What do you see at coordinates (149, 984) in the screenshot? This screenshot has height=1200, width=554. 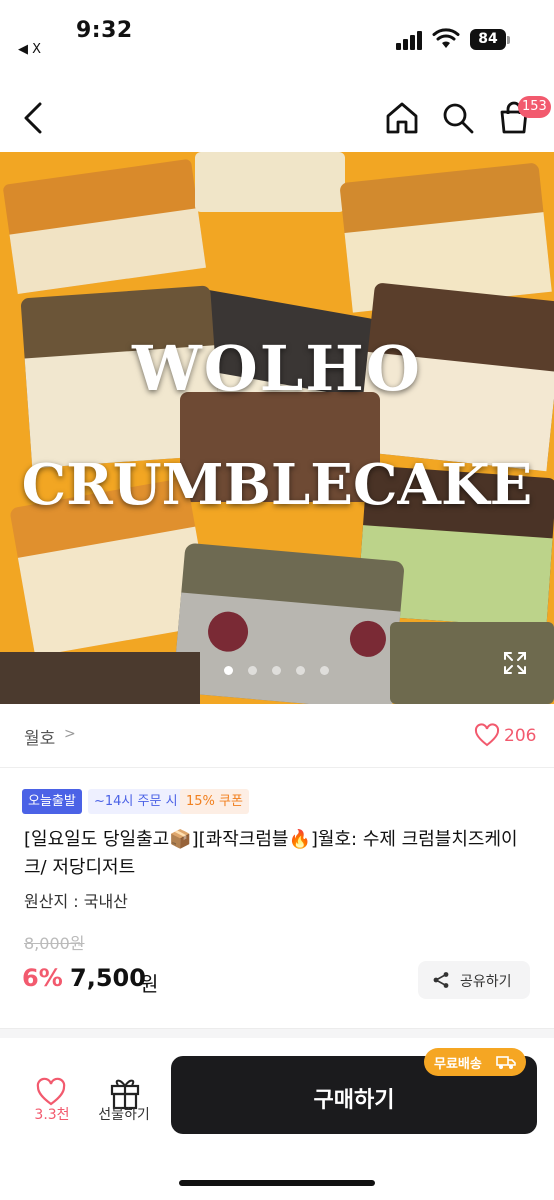 I see `price-unit: 원` at bounding box center [149, 984].